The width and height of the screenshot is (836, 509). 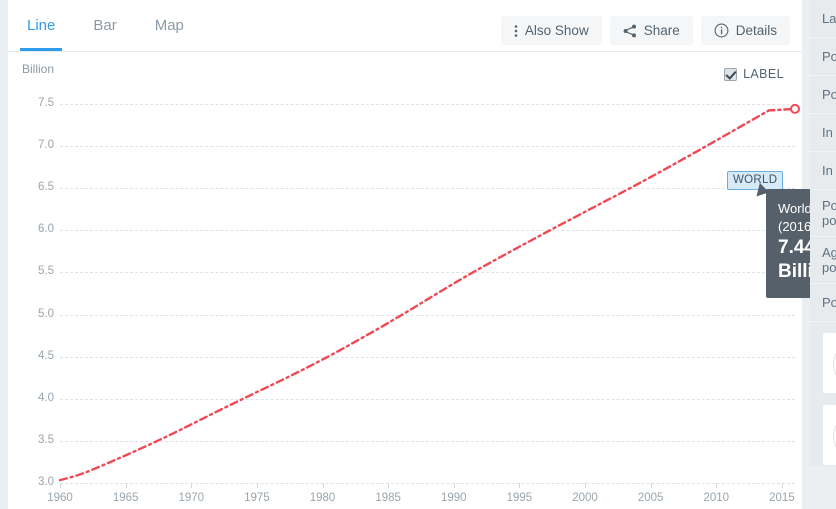 What do you see at coordinates (829, 18) in the screenshot?
I see `sidebar-item-label: La` at bounding box center [829, 18].